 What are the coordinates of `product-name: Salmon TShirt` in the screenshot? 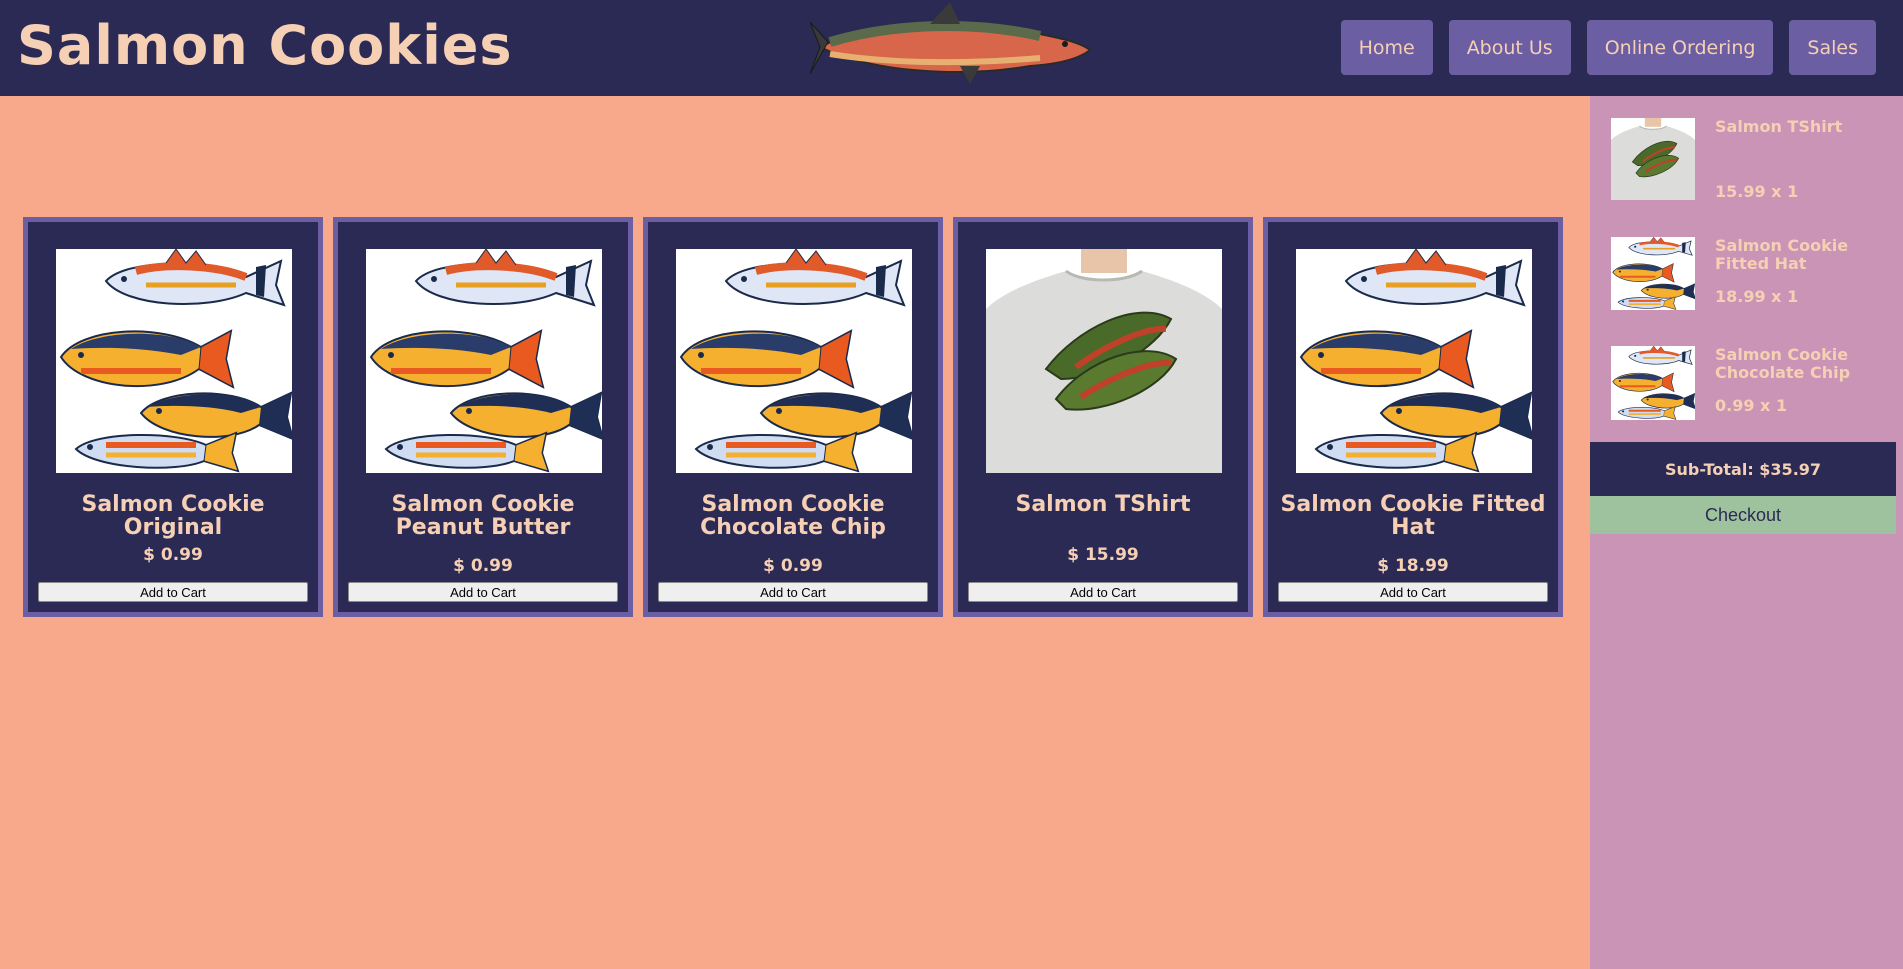 It's located at (1103, 504).